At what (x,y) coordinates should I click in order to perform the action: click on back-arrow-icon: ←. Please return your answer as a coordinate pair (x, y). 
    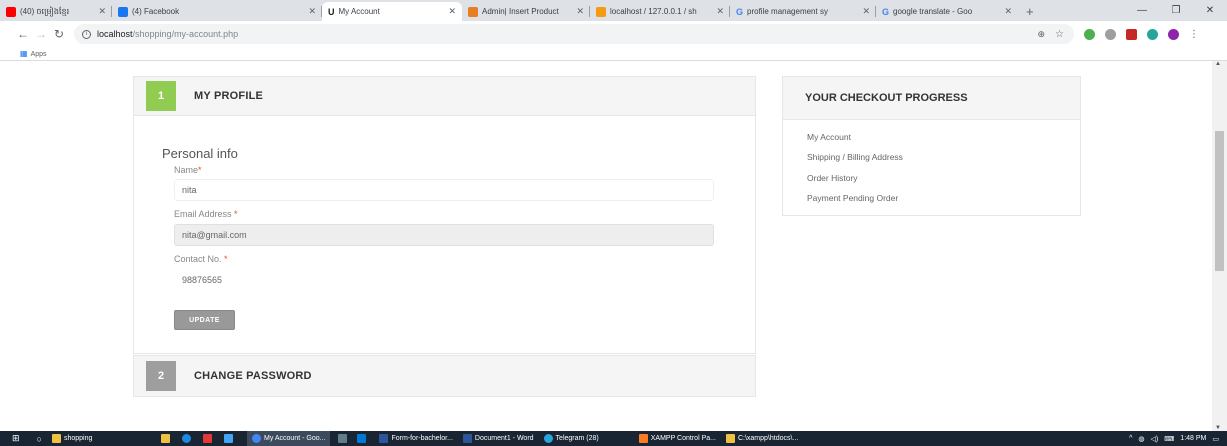
    Looking at the image, I should click on (23, 34).